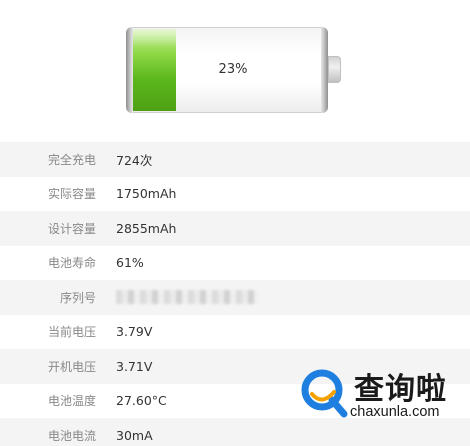 Image resolution: width=470 pixels, height=446 pixels. What do you see at coordinates (235, 263) in the screenshot?
I see `info-row-battery-life: 电池寿命 61%` at bounding box center [235, 263].